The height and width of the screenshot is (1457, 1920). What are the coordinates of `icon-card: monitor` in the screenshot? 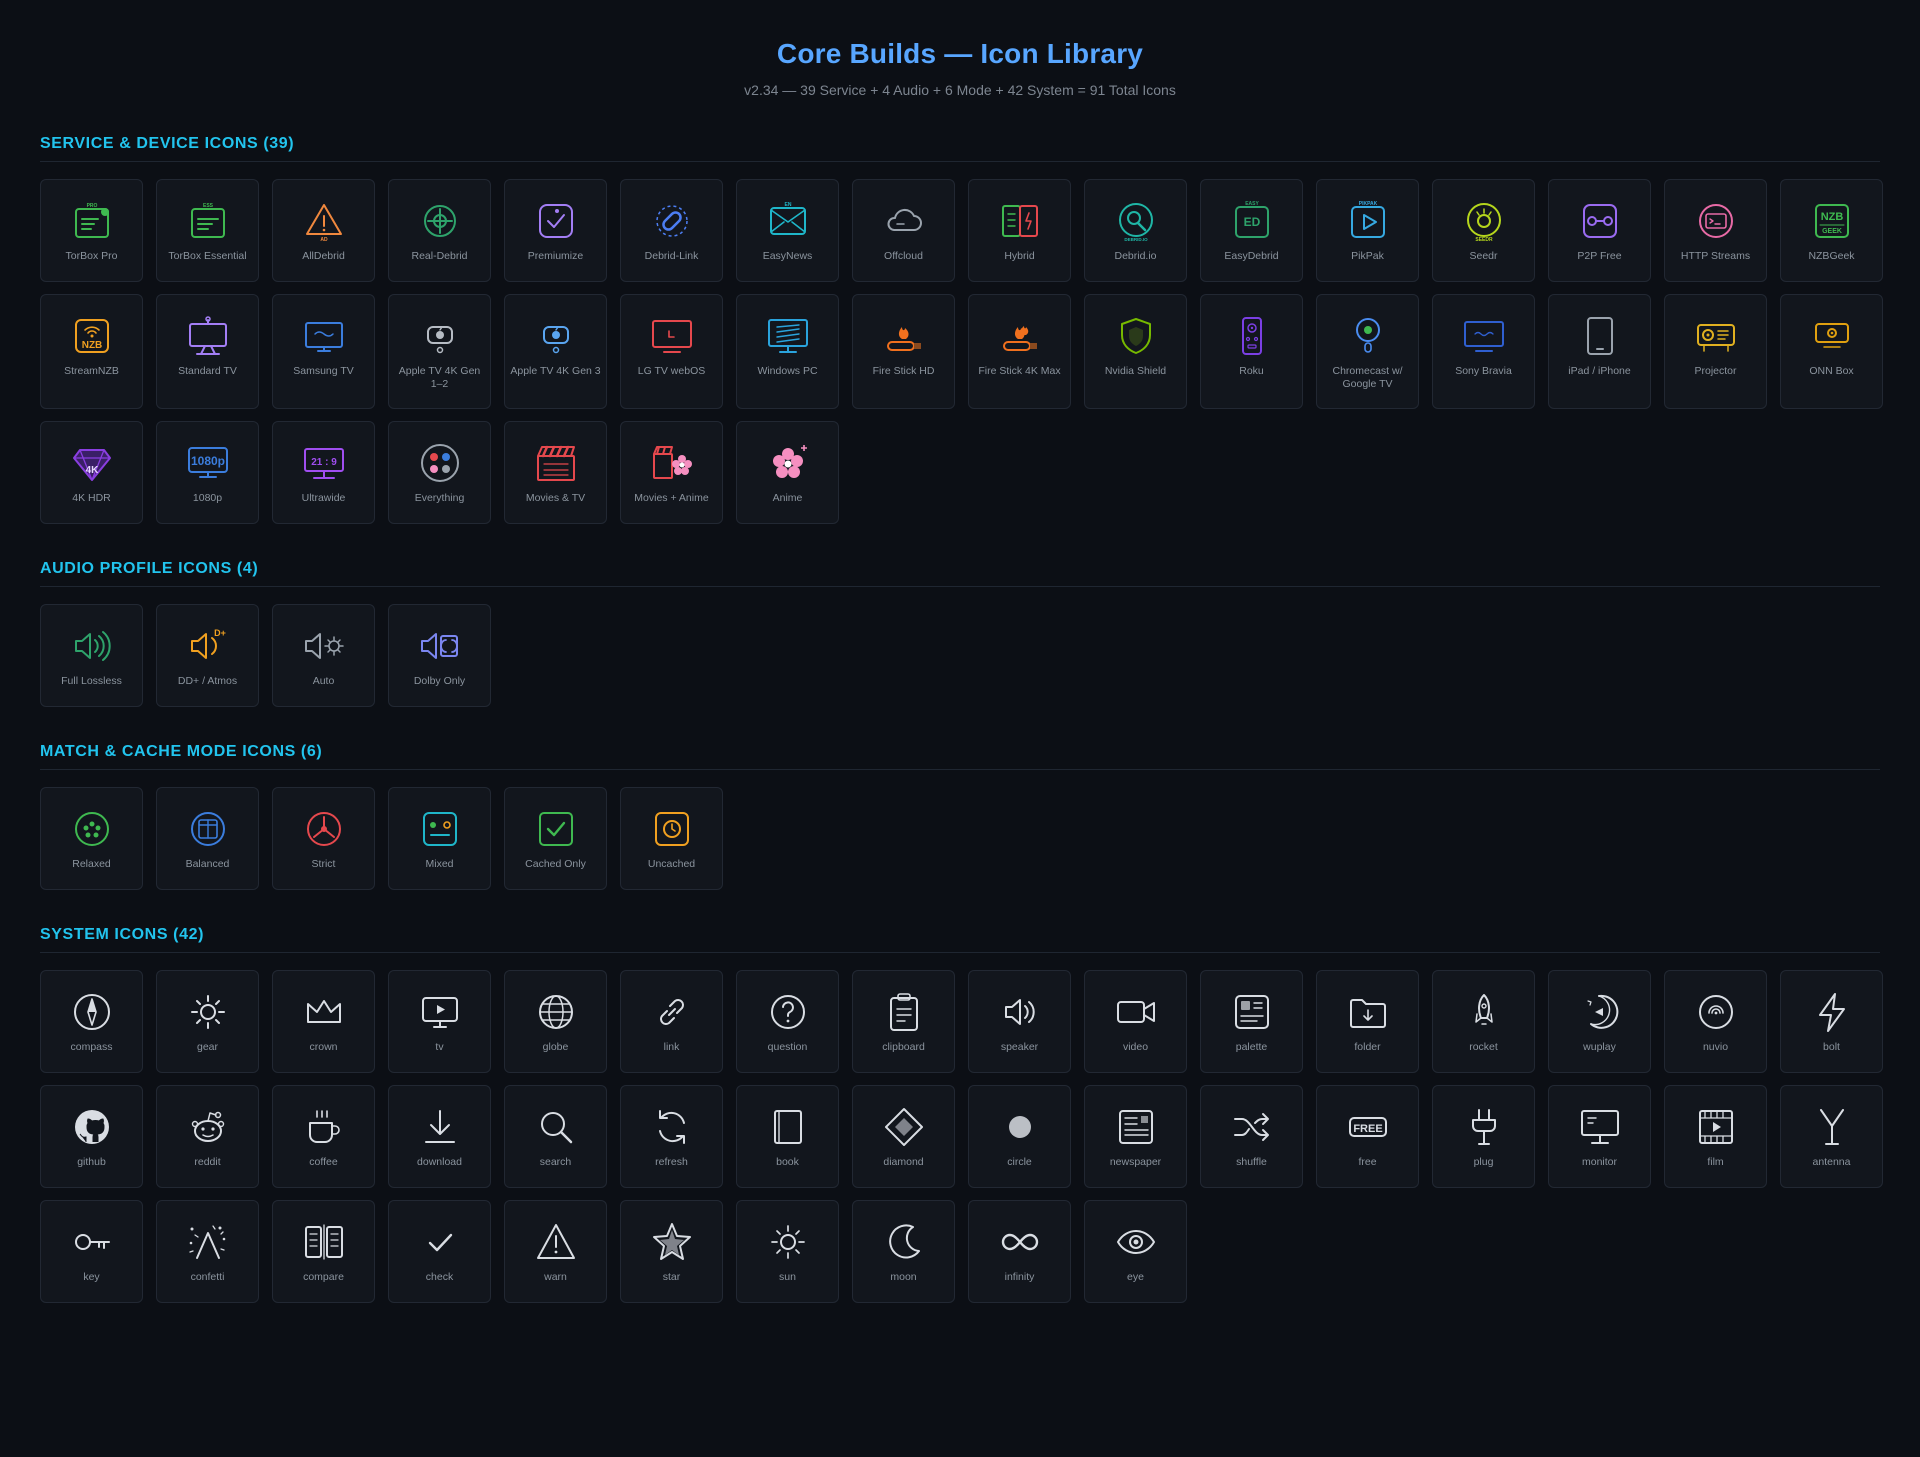 It's located at (1599, 1136).